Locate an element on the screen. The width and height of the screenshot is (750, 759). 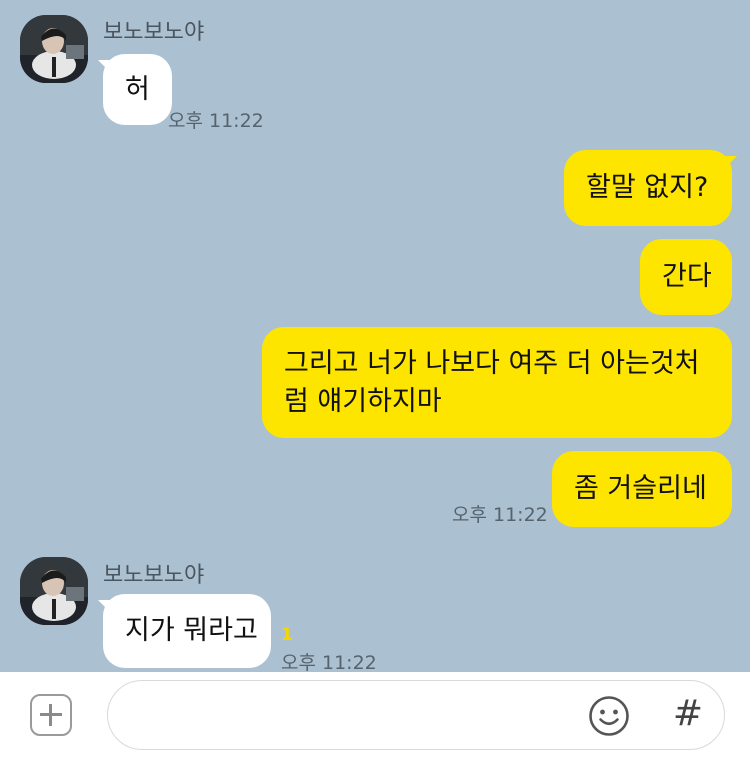
smiley-icon is located at coordinates (609, 716).